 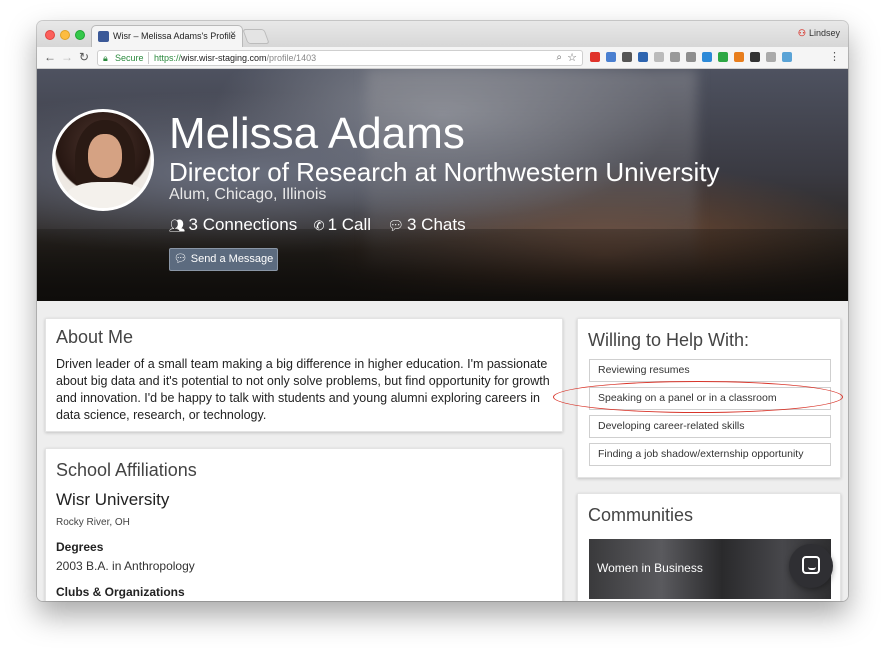 I want to click on avatar, so click(x=103, y=160).